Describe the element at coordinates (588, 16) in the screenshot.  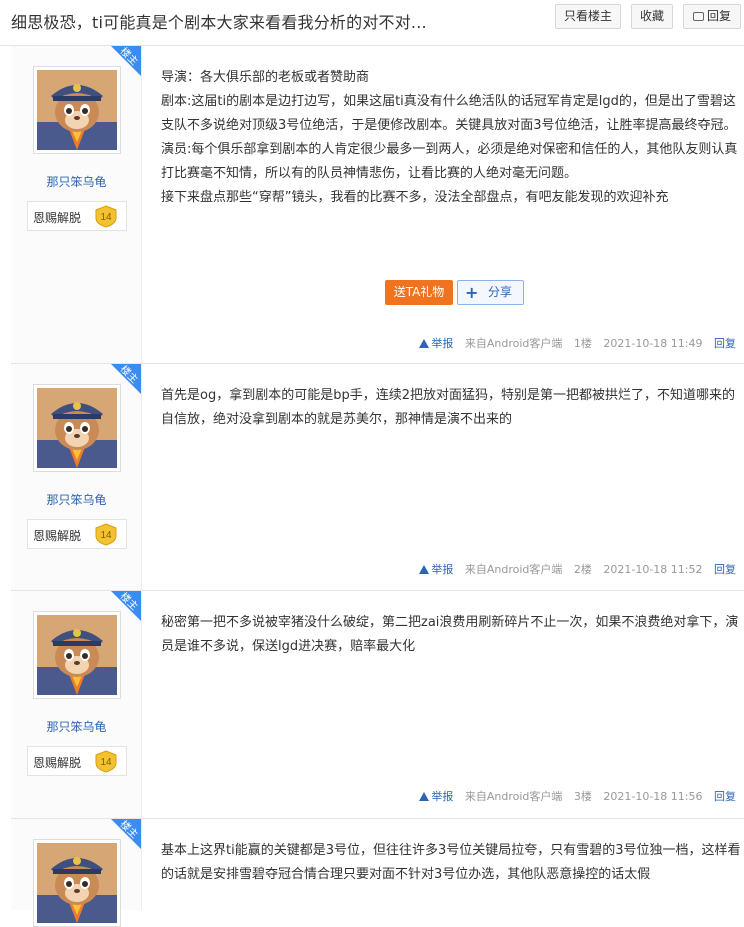
I see `only-author-button: 只看楼主` at that location.